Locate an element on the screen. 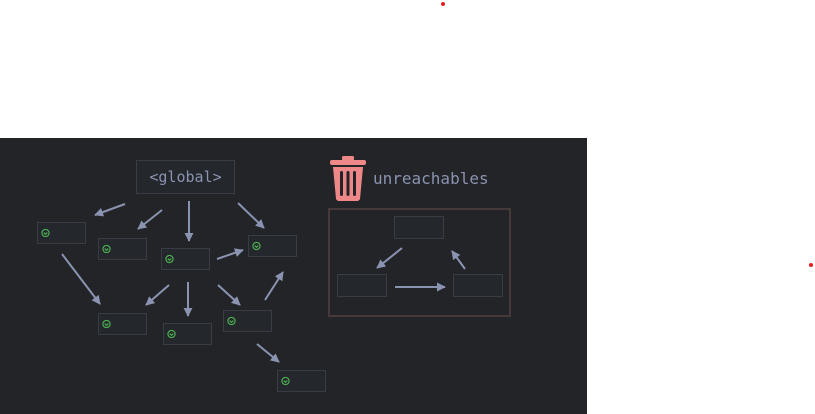 Image resolution: width=815 pixels, height=414 pixels. red-marker-right is located at coordinates (811, 265).